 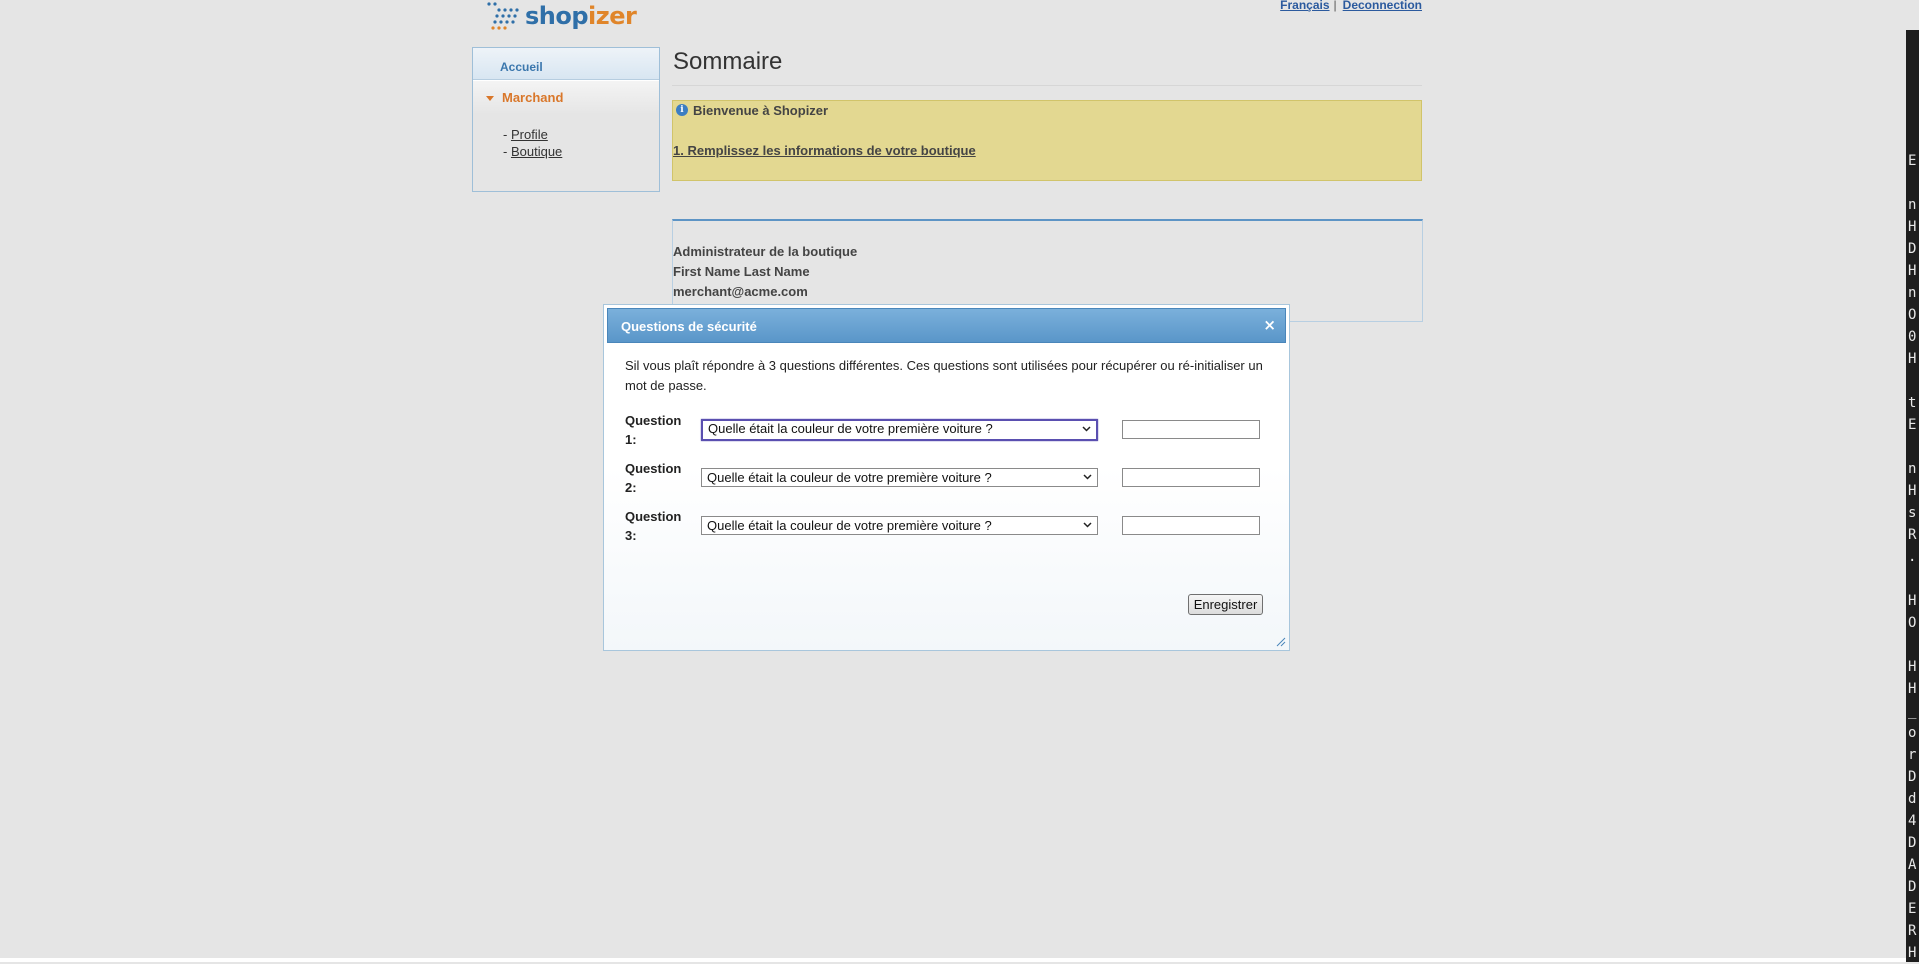 I want to click on sidebar-item-accueil: Accueil, so click(x=566, y=64).